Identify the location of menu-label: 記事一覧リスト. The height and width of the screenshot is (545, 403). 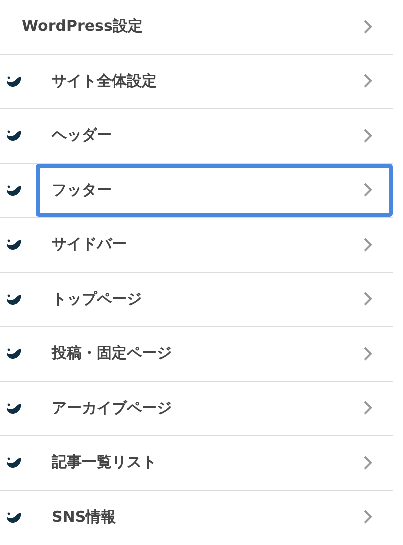
(104, 462).